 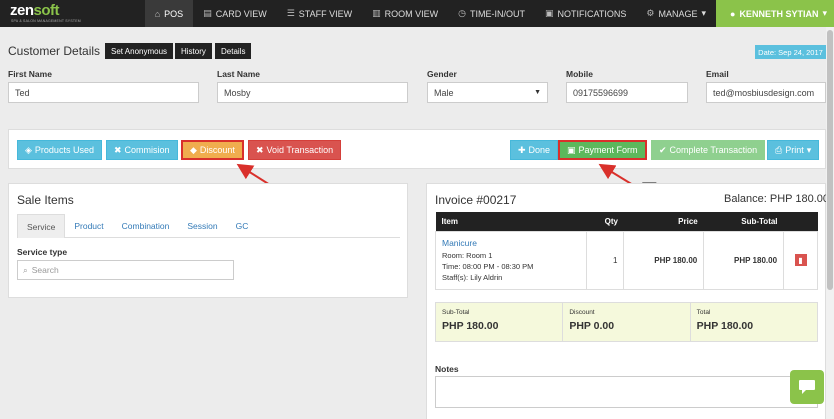 What do you see at coordinates (626, 392) in the screenshot?
I see `notes-textarea` at bounding box center [626, 392].